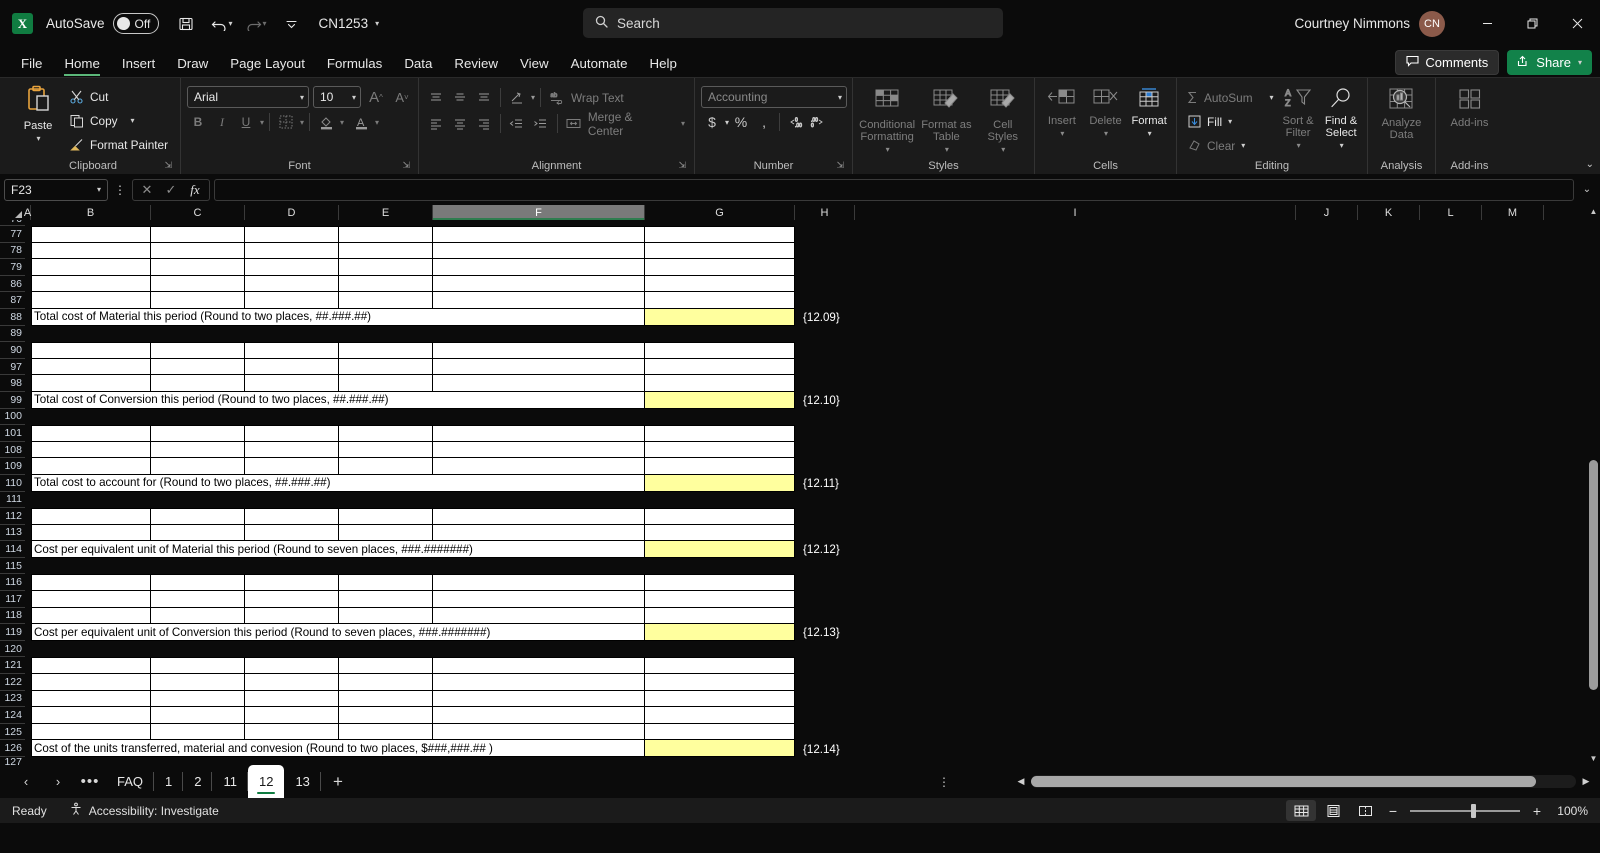 This screenshot has width=1600, height=853. I want to click on row-header-112: 112, so click(12, 516).